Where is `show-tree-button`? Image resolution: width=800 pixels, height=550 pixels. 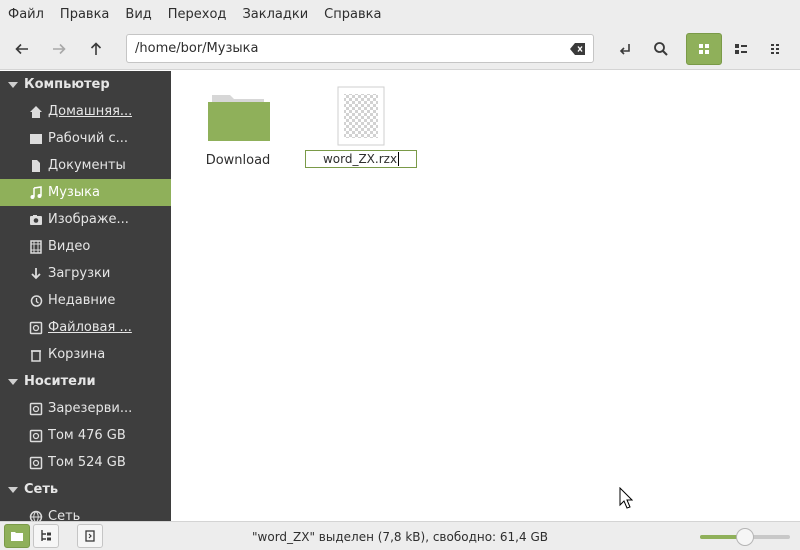
show-tree-button is located at coordinates (46, 536).